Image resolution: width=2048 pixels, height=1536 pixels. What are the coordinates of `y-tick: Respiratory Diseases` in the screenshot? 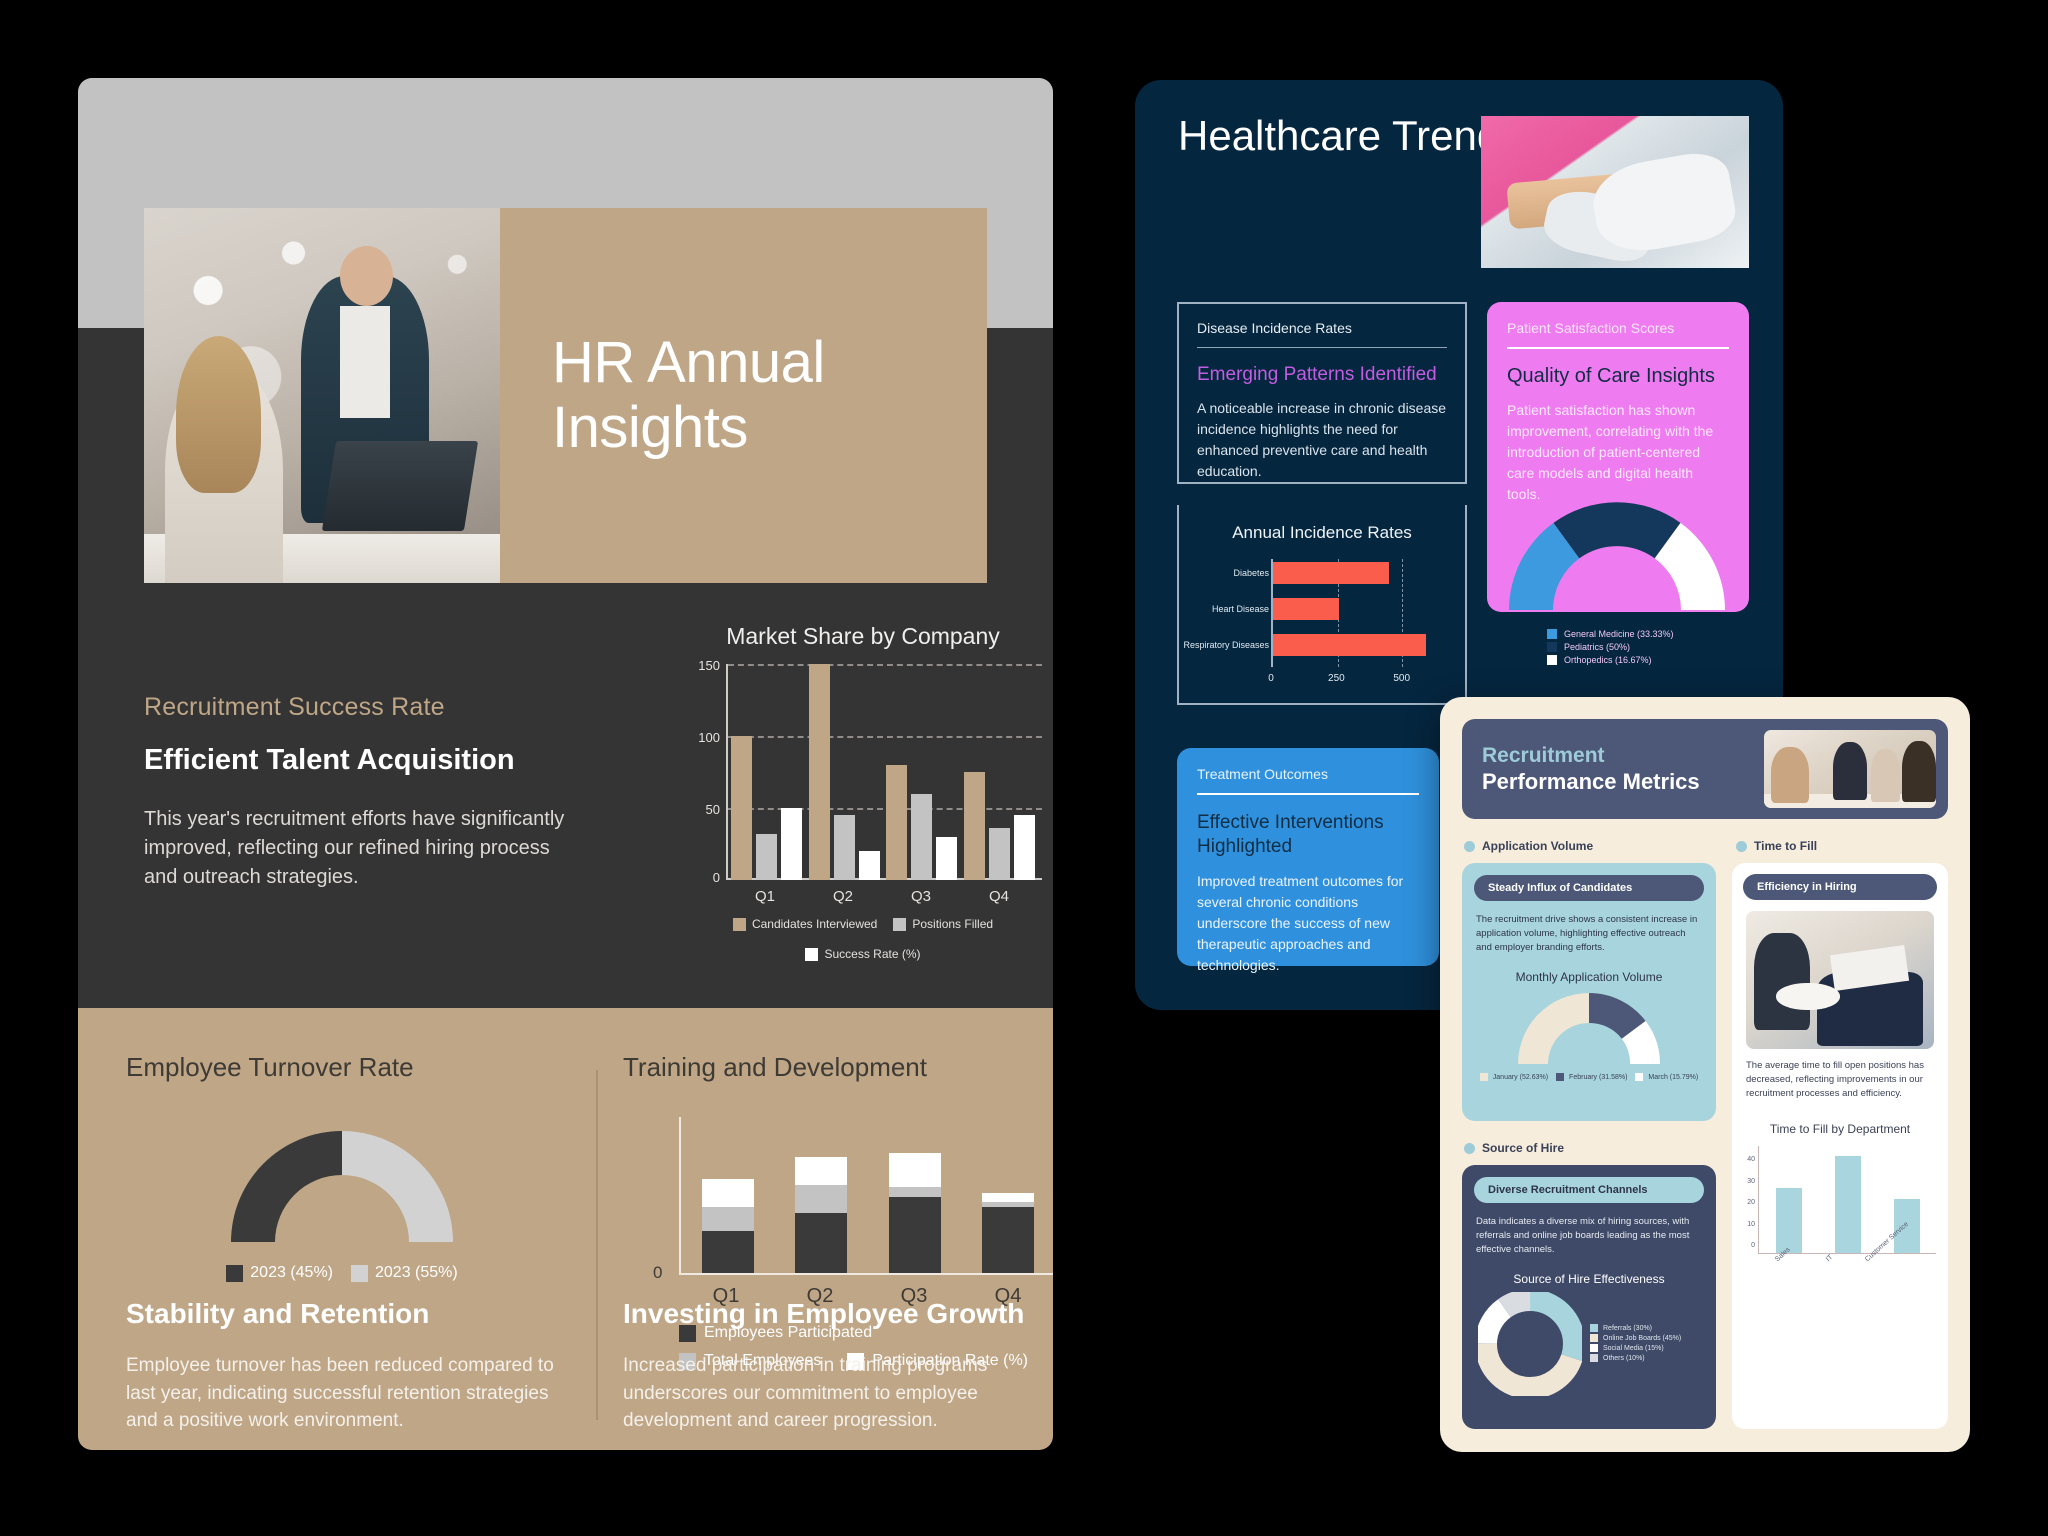 It's located at (1226, 645).